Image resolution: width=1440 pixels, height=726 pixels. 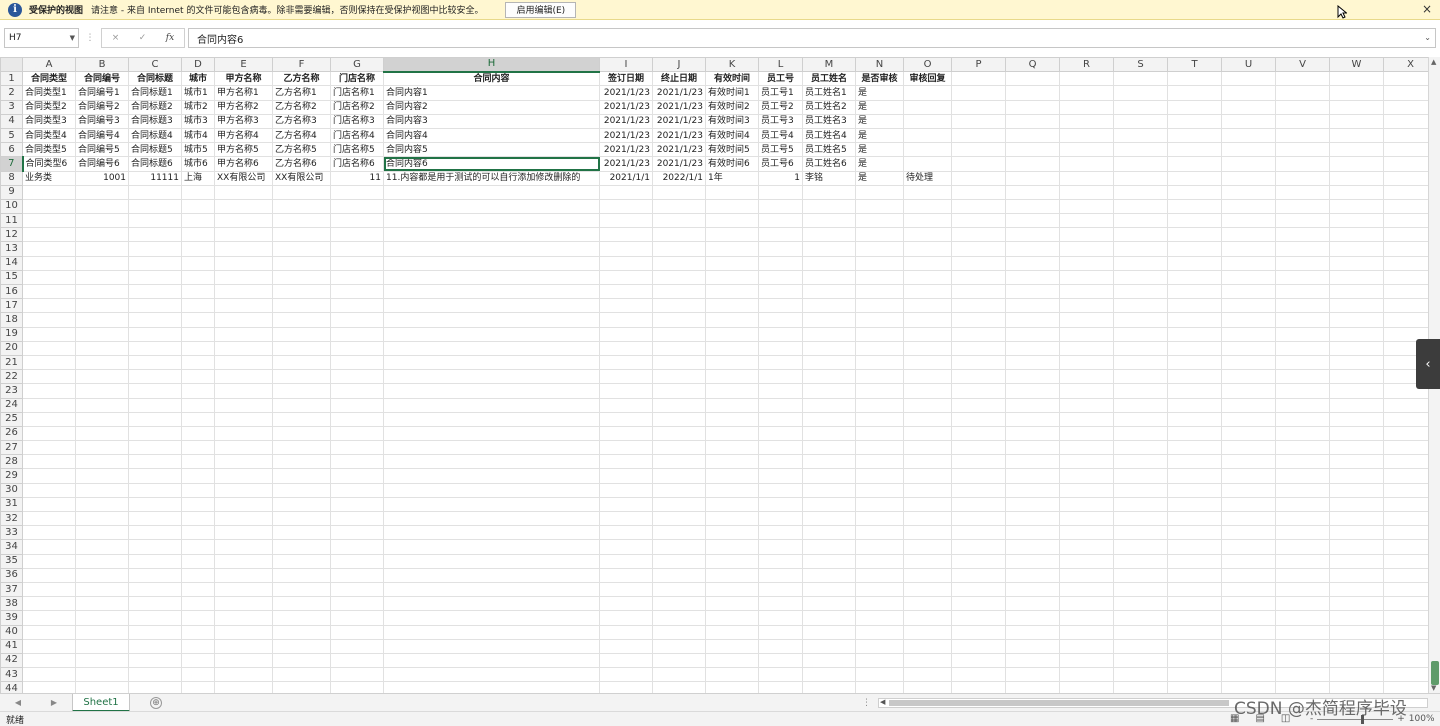 What do you see at coordinates (155, 107) in the screenshot?
I see `cell: 合同标题2` at bounding box center [155, 107].